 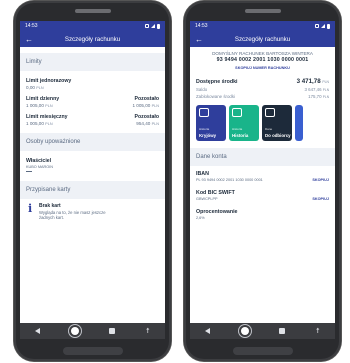 I want to click on rate-value: 2,6%, so click(x=200, y=218).